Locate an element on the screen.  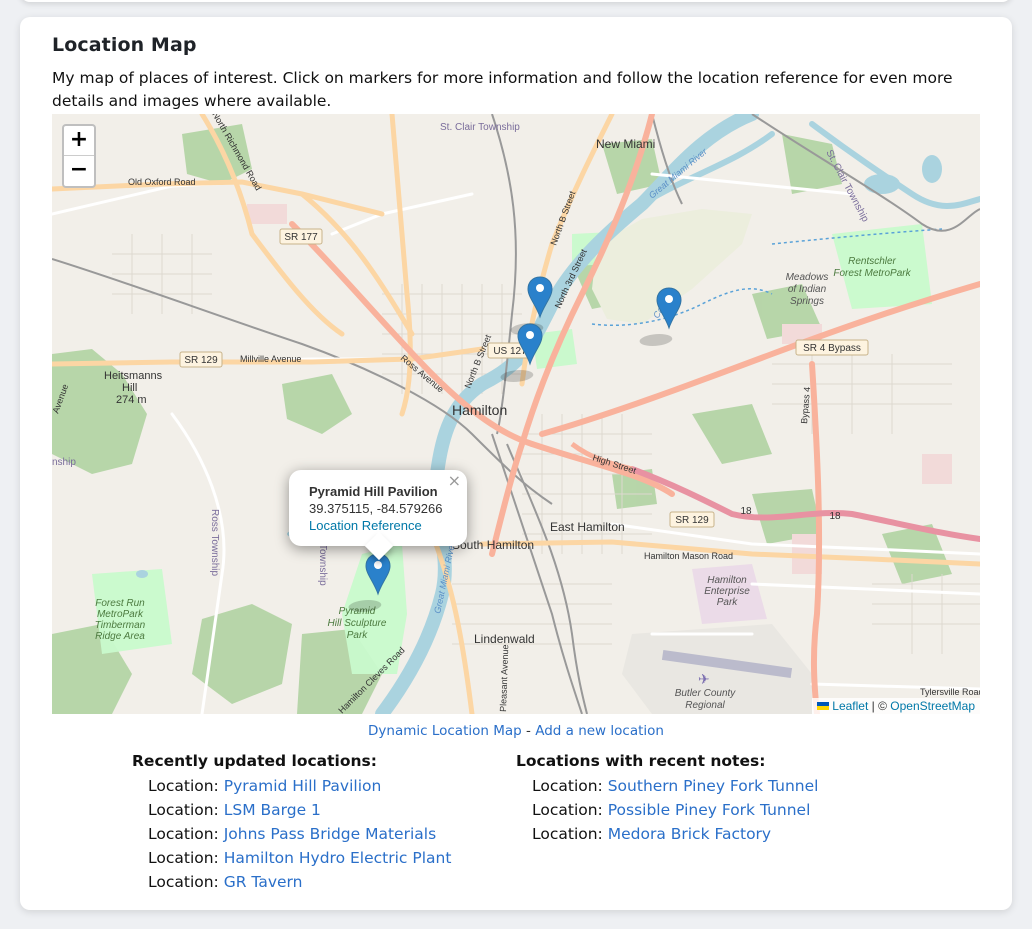
zoom-out-button: − is located at coordinates (79, 171).